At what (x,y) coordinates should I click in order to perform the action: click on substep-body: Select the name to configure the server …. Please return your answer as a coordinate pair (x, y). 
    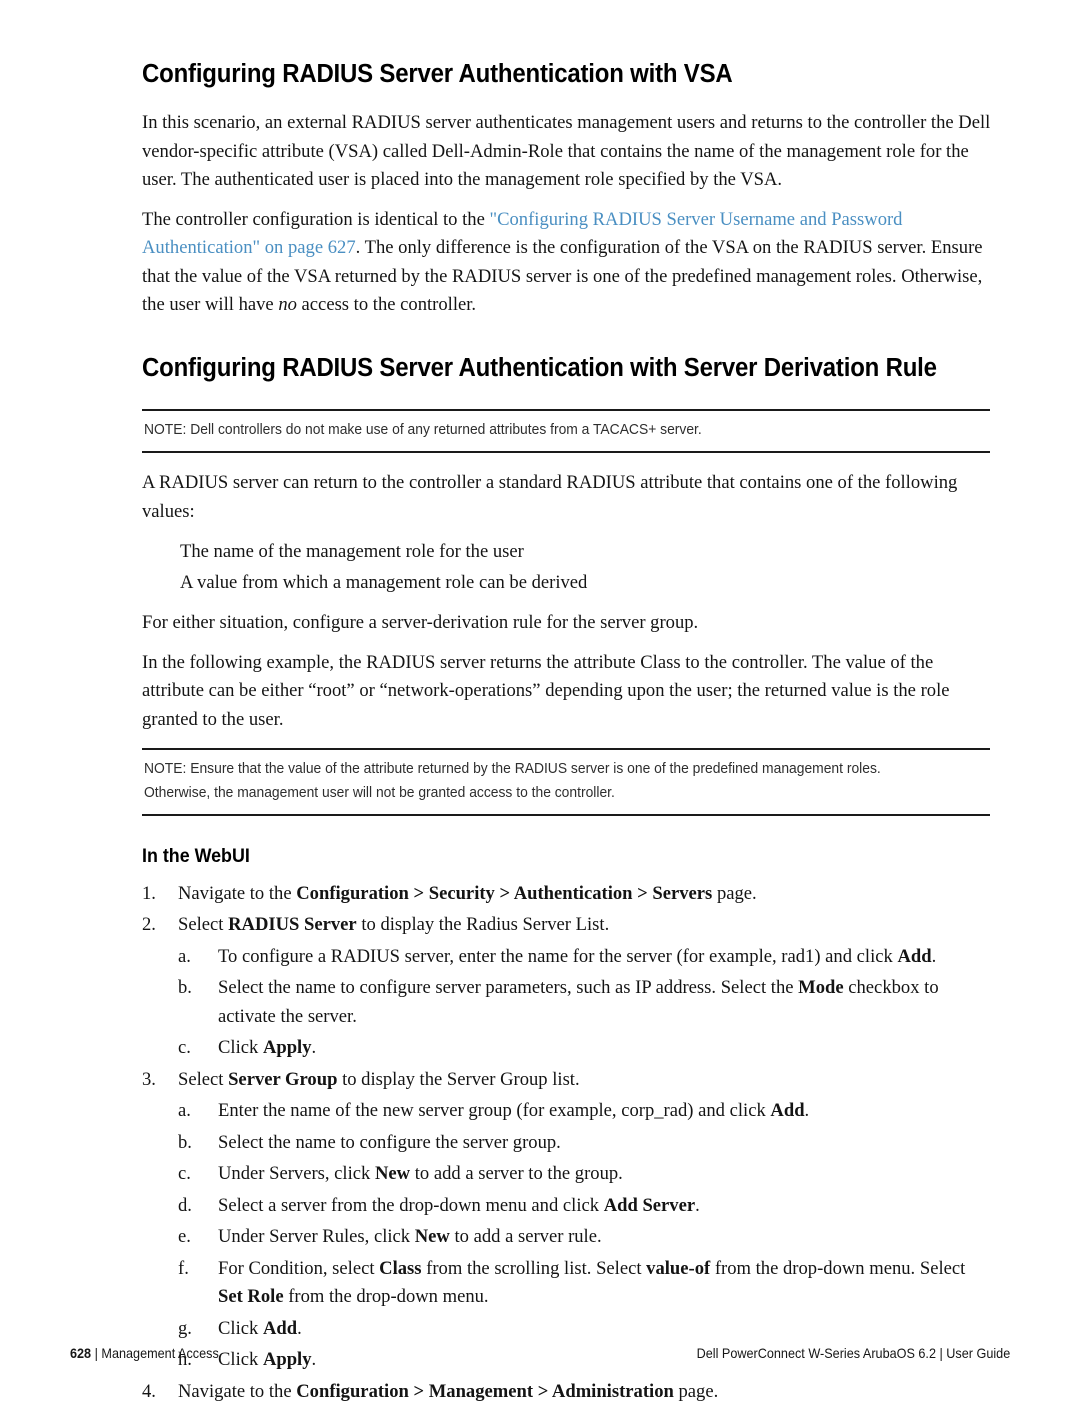
    Looking at the image, I should click on (389, 1142).